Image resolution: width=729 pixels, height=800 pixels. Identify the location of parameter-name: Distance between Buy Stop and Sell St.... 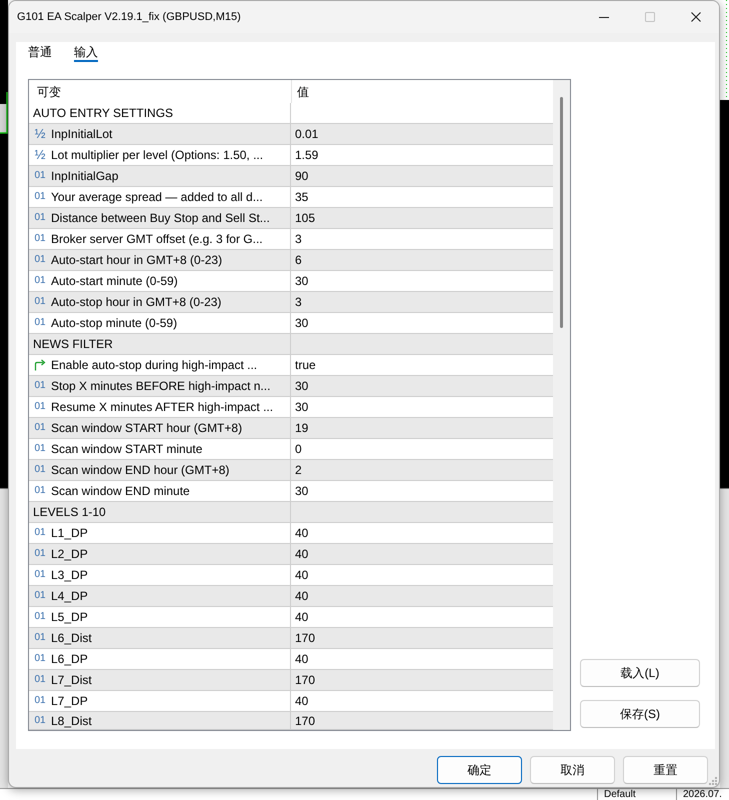
(160, 218).